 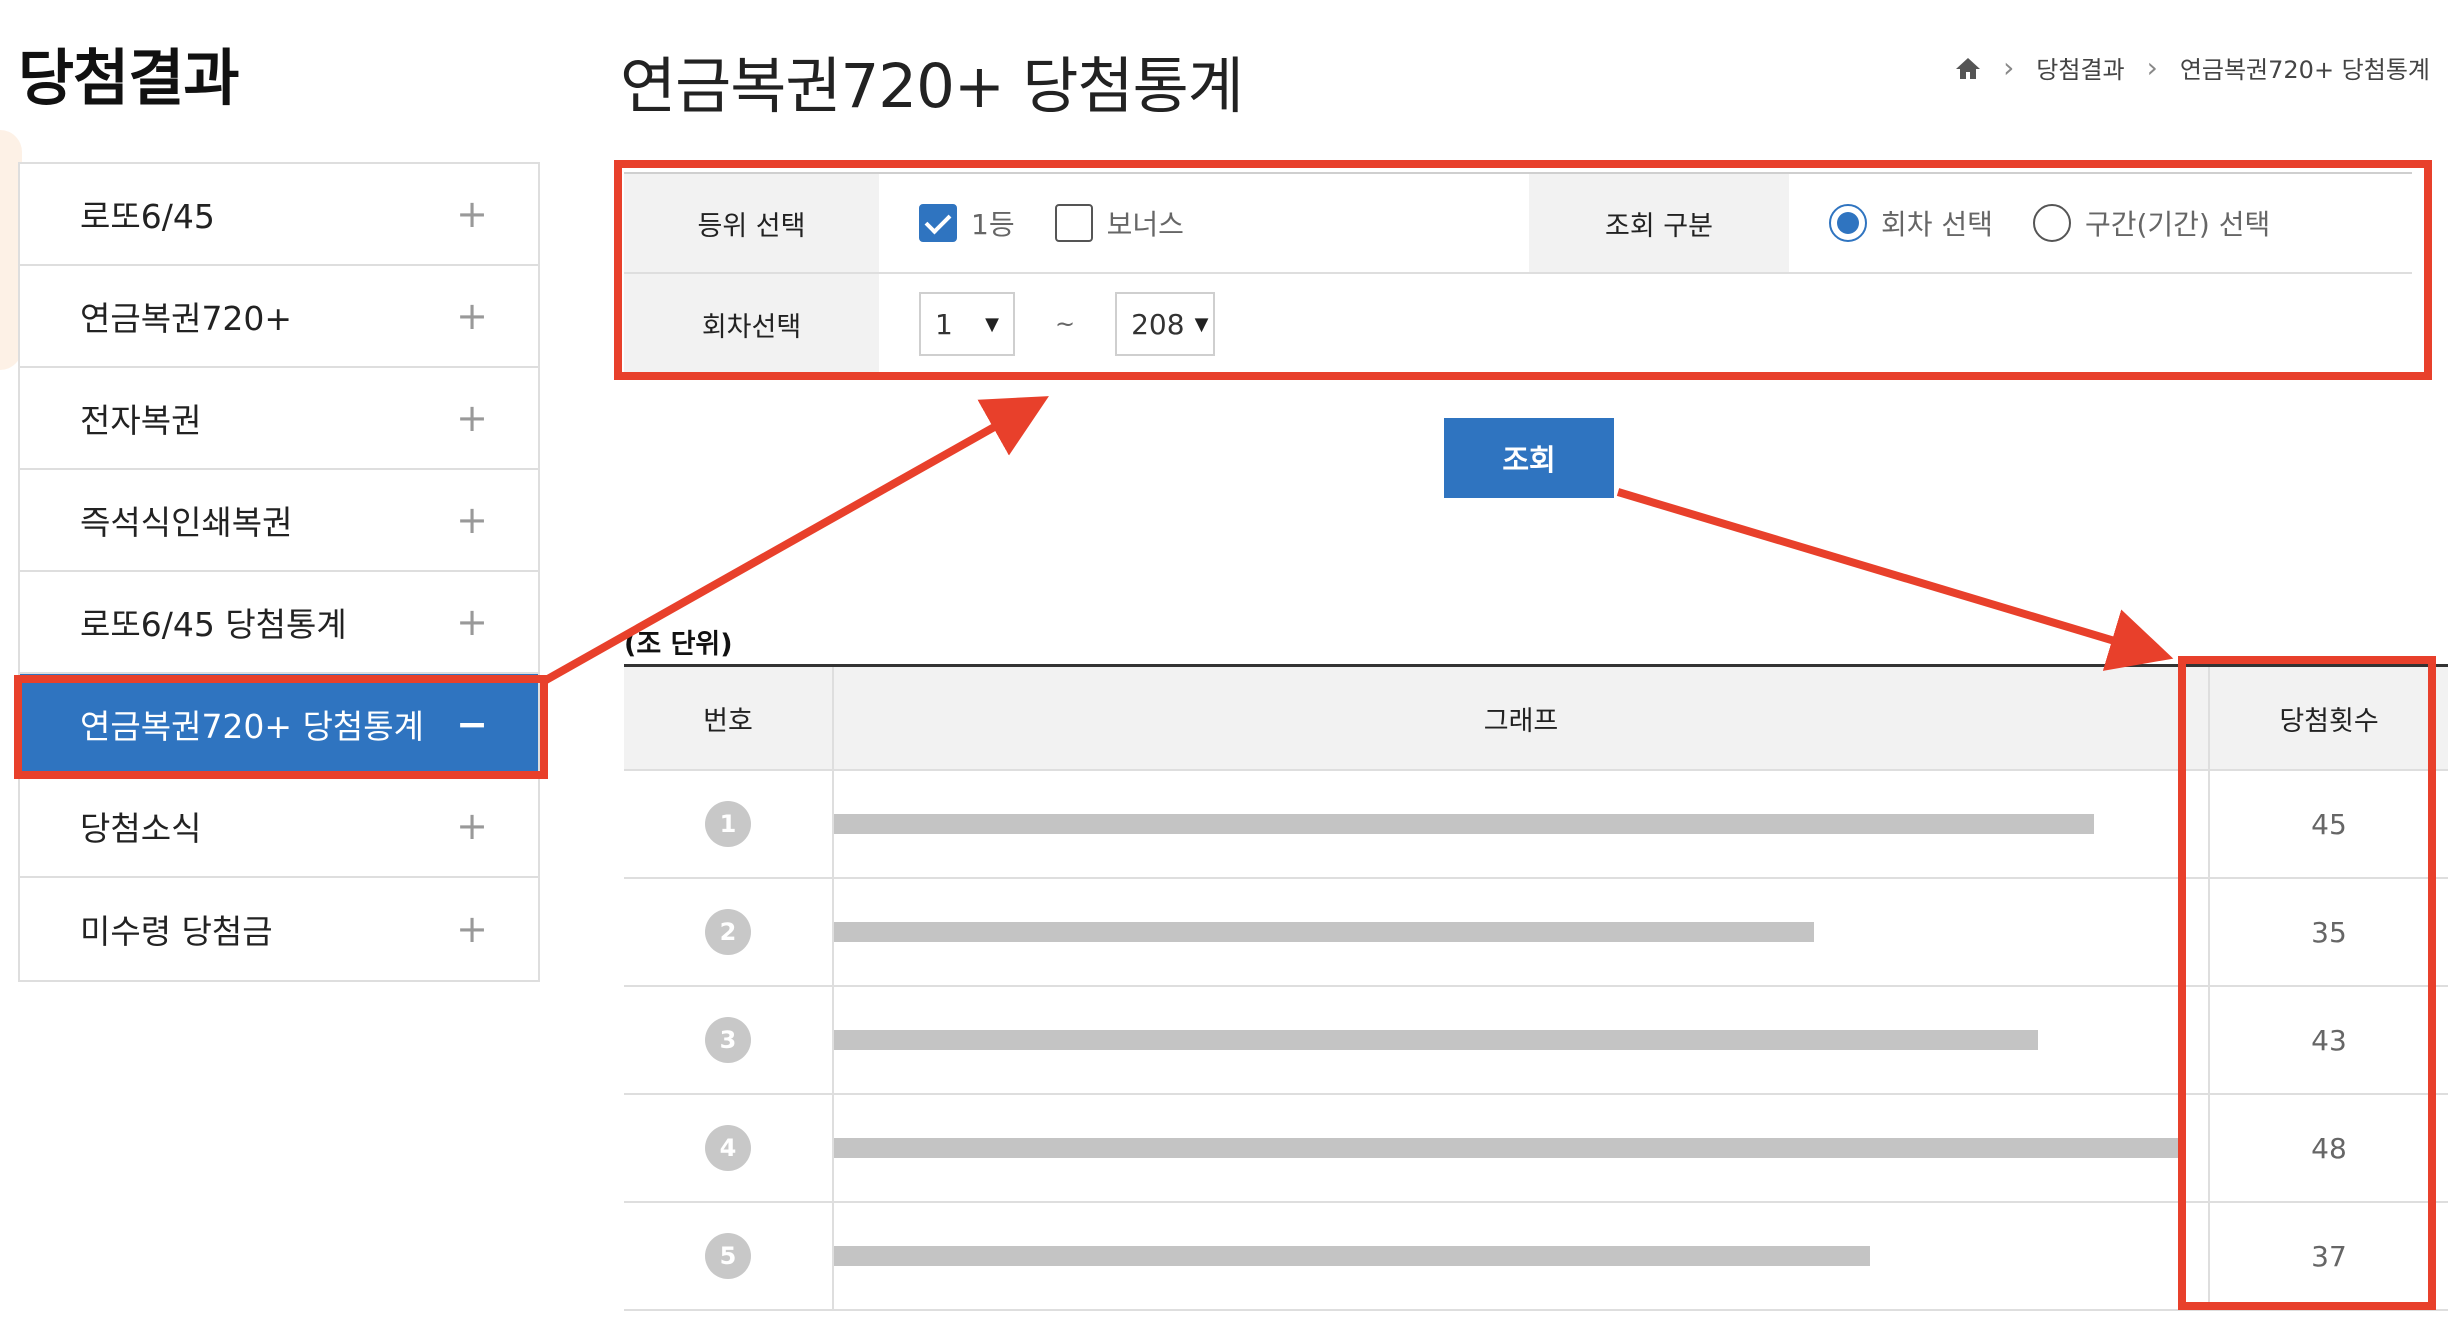 What do you see at coordinates (279, 929) in the screenshot?
I see `sidebar-item-unclaimed-prize: 미수령 당첨금 +` at bounding box center [279, 929].